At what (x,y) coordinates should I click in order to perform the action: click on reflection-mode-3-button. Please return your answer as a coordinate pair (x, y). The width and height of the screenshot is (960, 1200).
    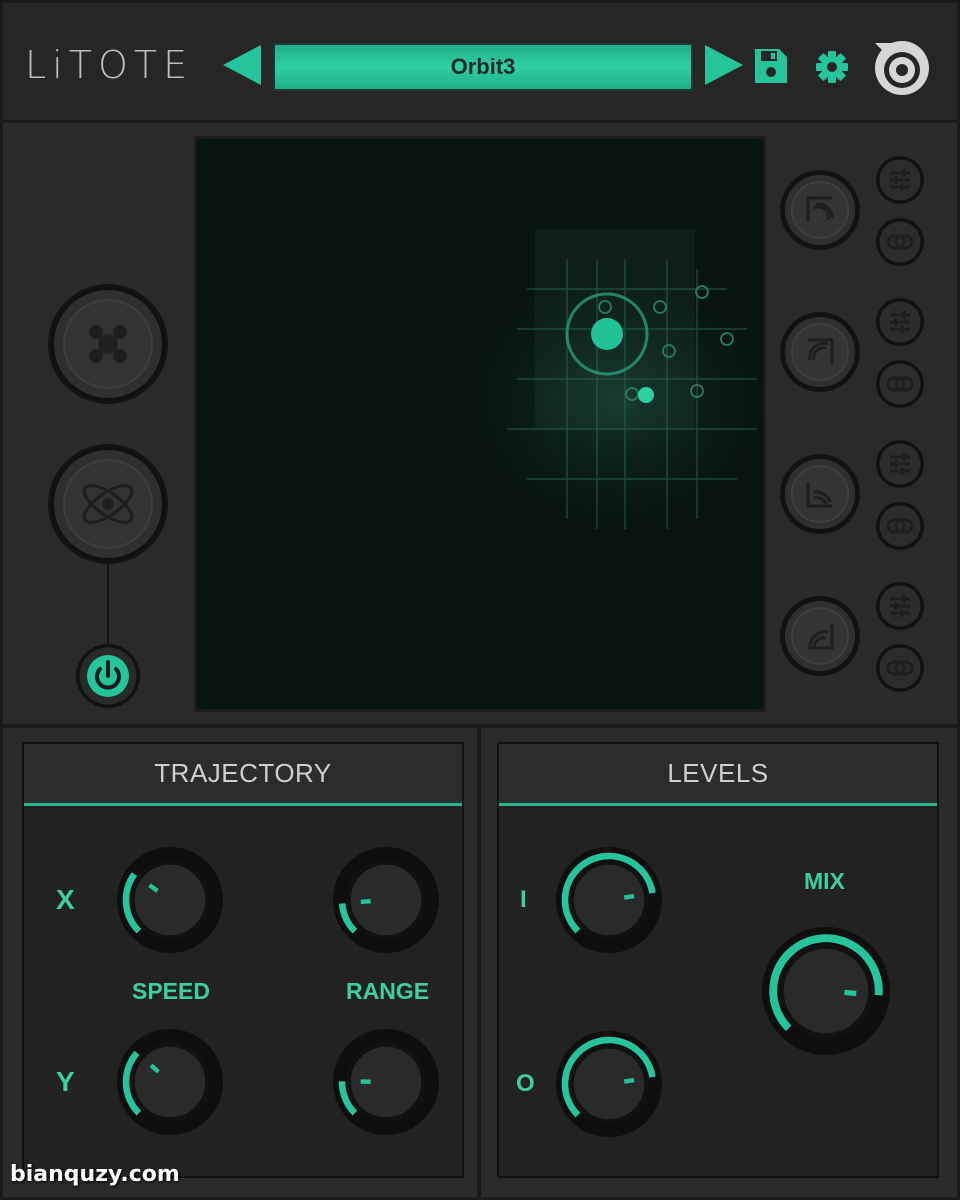
    Looking at the image, I should click on (820, 494).